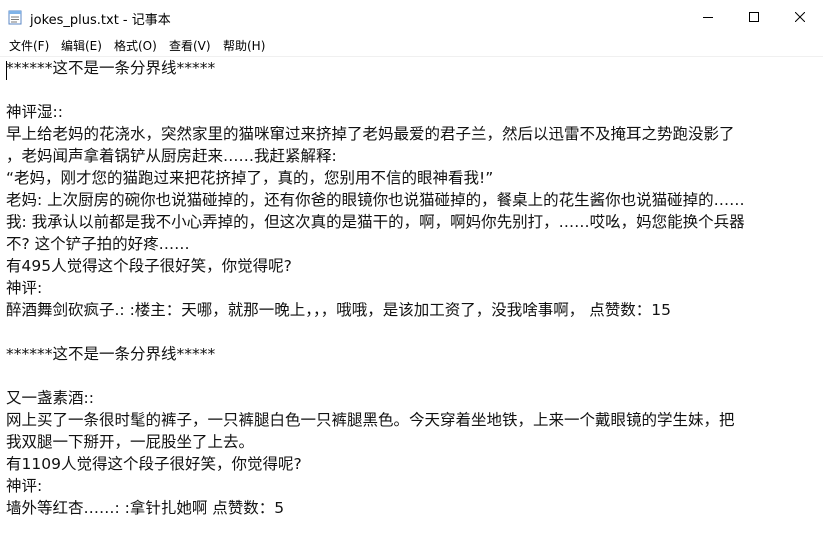  What do you see at coordinates (244, 45) in the screenshot?
I see `menu-help: 帮助(H)` at bounding box center [244, 45].